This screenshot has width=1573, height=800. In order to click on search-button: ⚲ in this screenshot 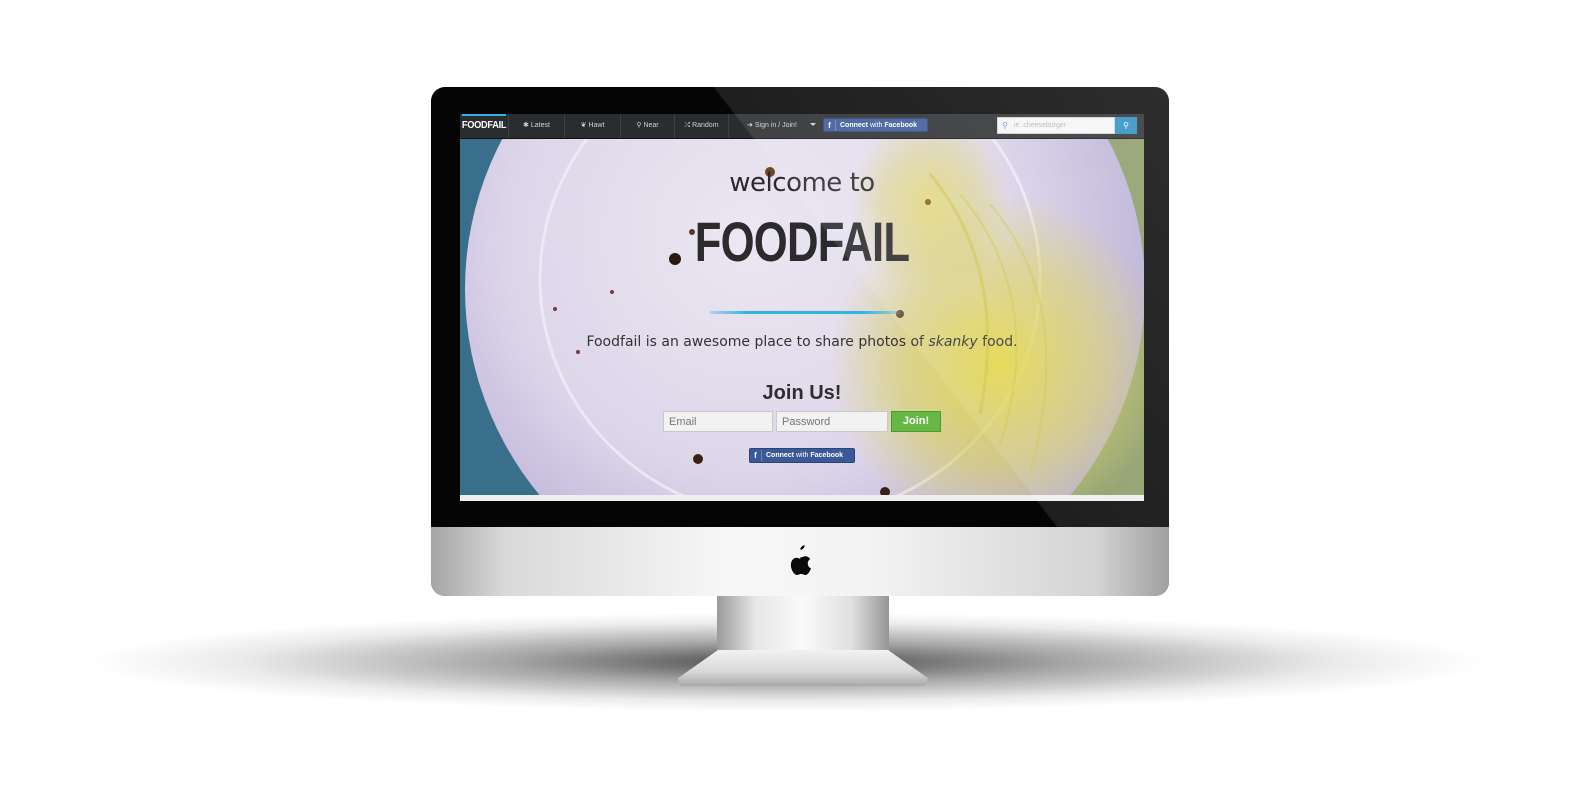, I will do `click(1126, 125)`.